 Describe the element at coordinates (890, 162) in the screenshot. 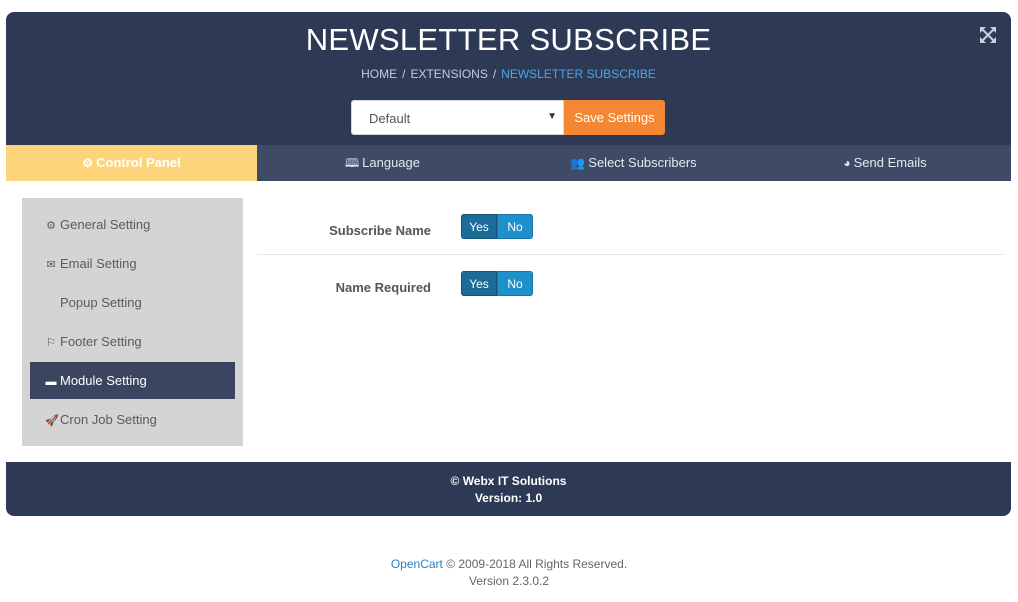

I see `tab-label: Send Emails` at that location.